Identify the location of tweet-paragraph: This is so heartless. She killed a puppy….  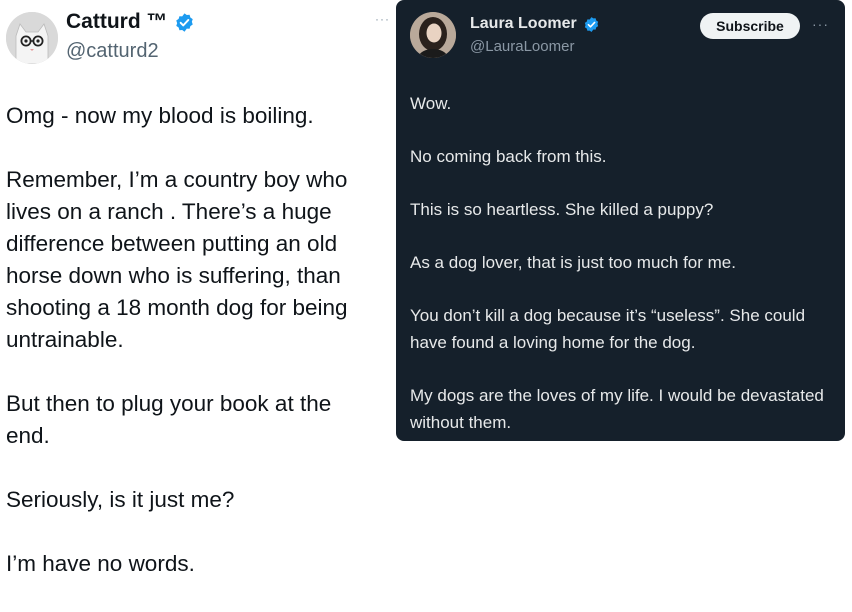
(562, 209).